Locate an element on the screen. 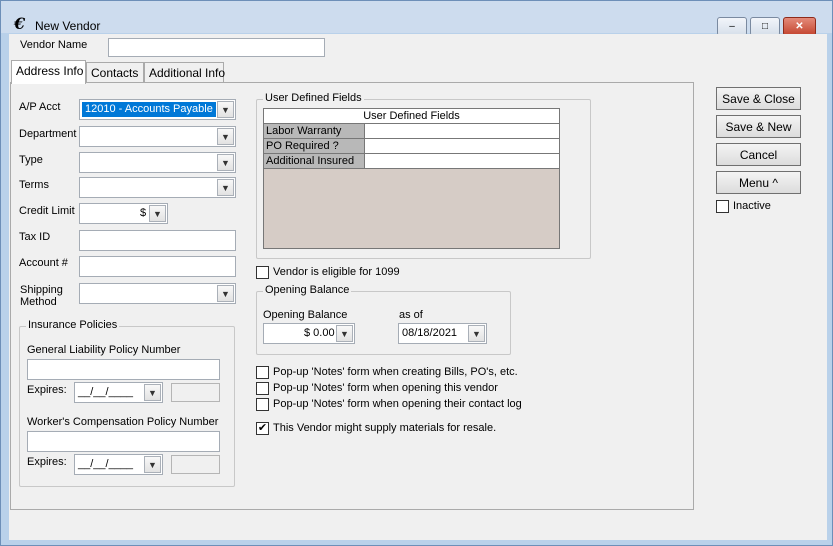  tab-address-info: Address Info is located at coordinates (48, 72).